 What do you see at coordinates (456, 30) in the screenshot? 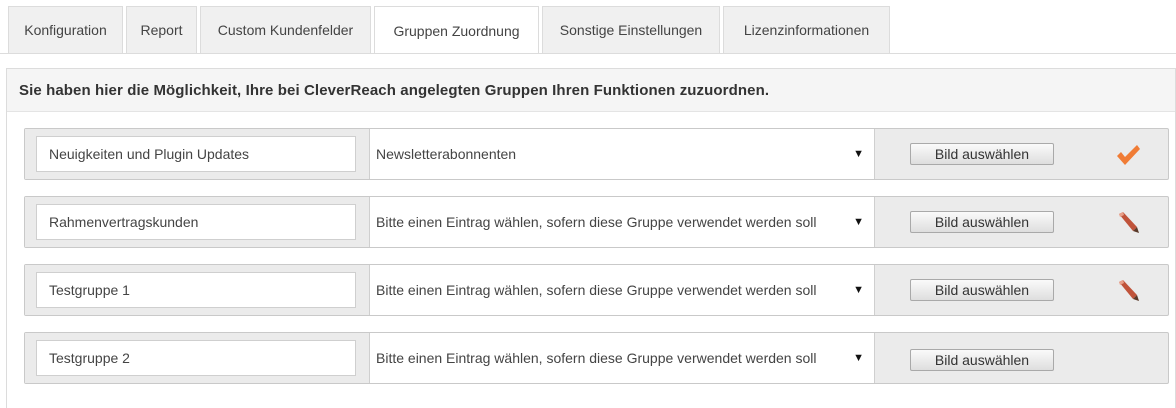
I see `tab-gruppen-zuordnung: Gruppen Zuordnung` at bounding box center [456, 30].